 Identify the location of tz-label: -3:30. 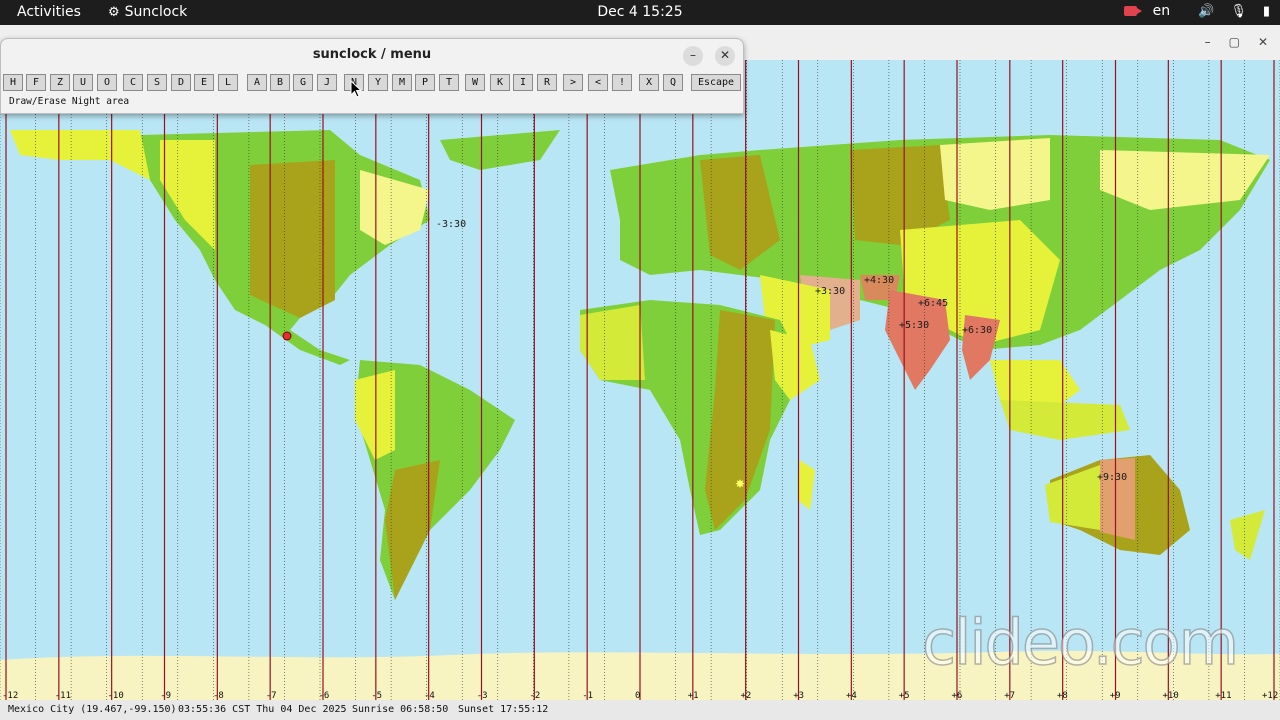
(451, 224).